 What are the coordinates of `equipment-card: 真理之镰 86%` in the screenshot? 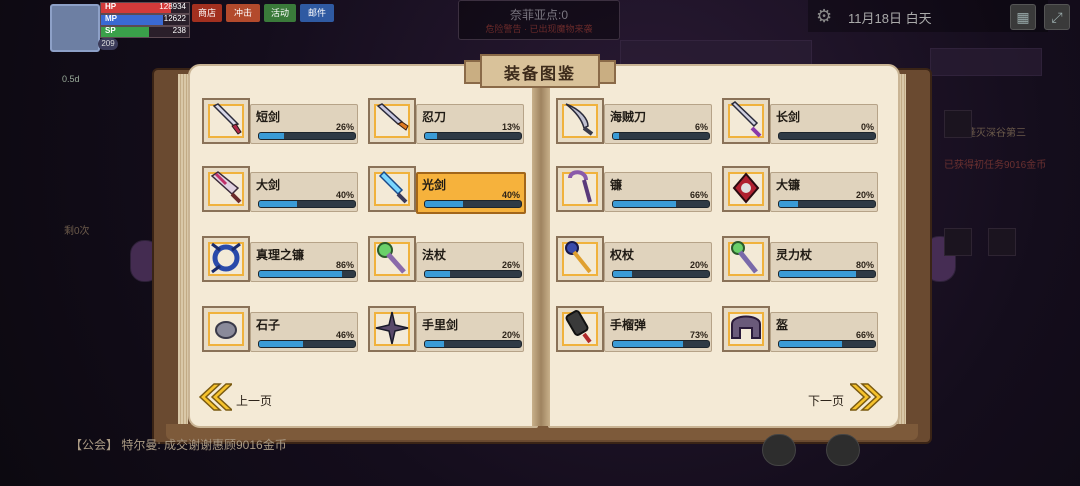 It's located at (280, 259).